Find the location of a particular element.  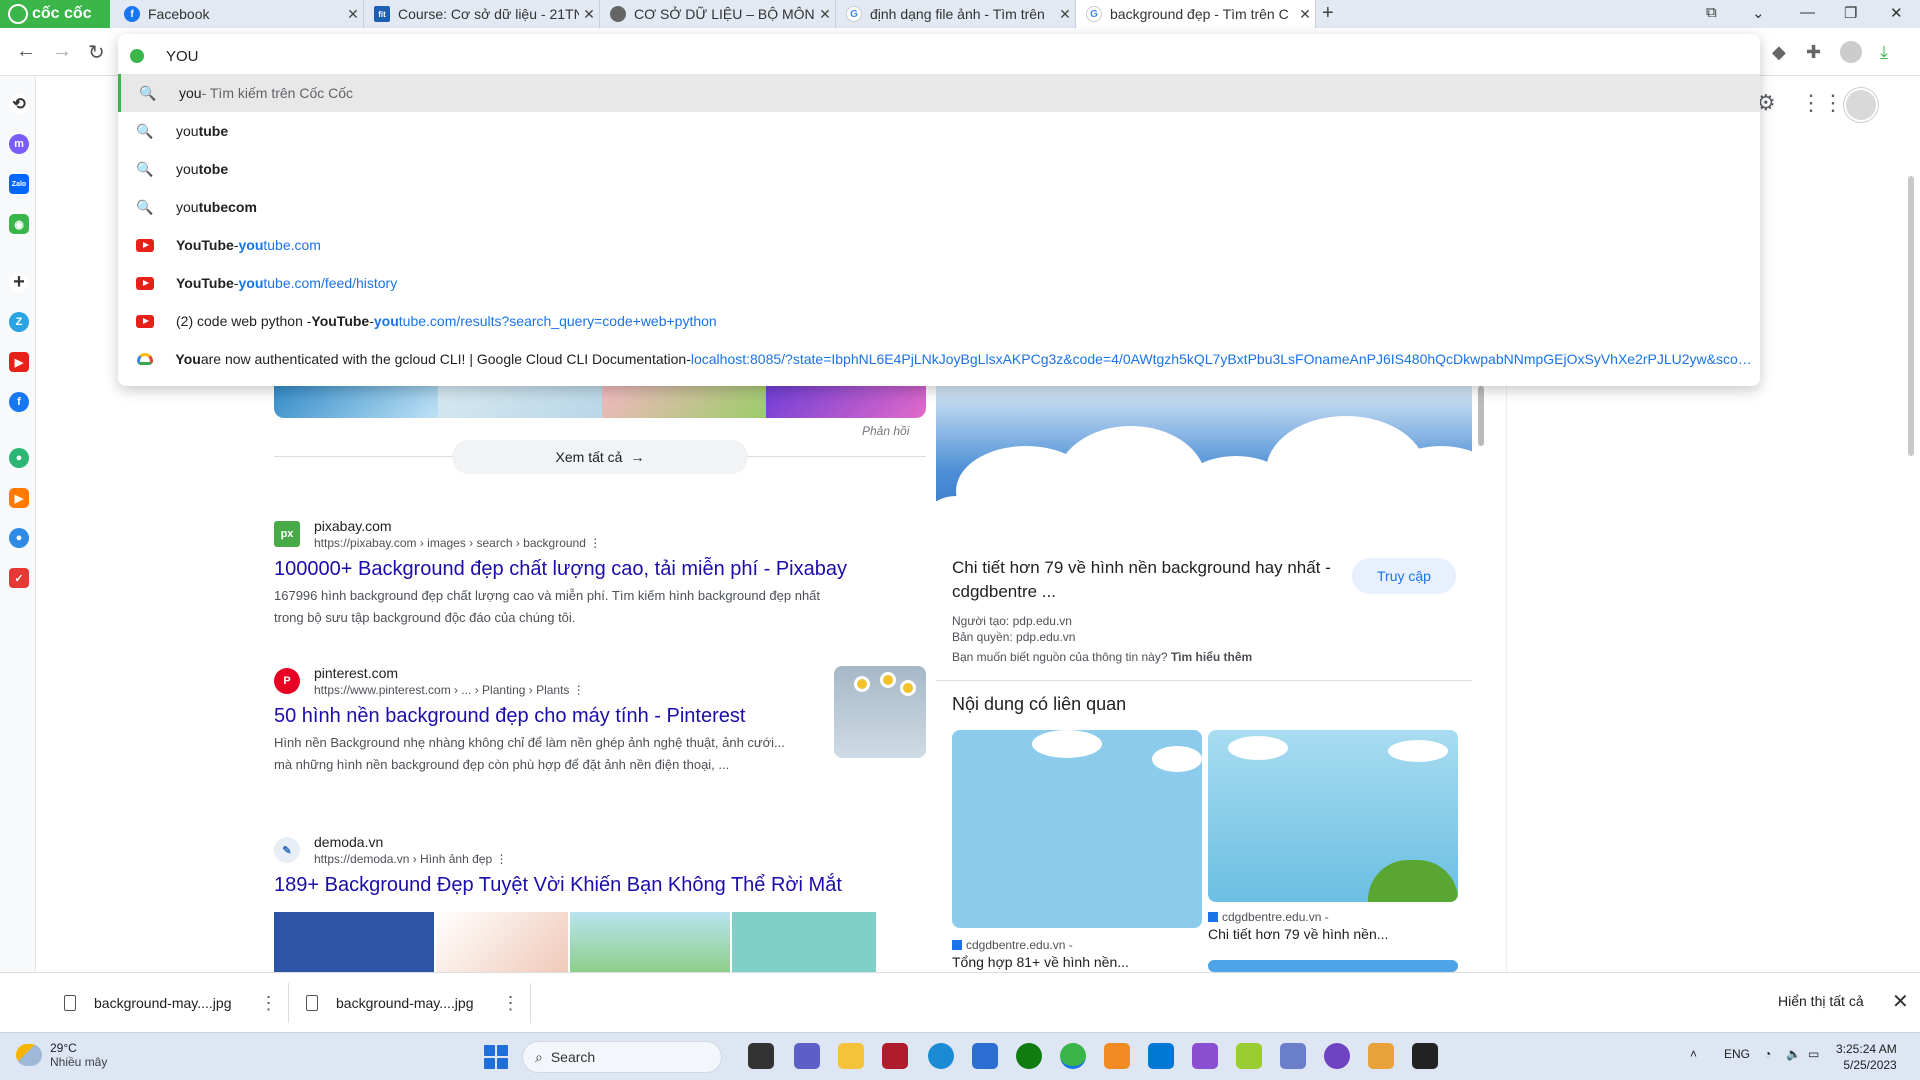

taskbar-search: ⌕ Search is located at coordinates (622, 1057).